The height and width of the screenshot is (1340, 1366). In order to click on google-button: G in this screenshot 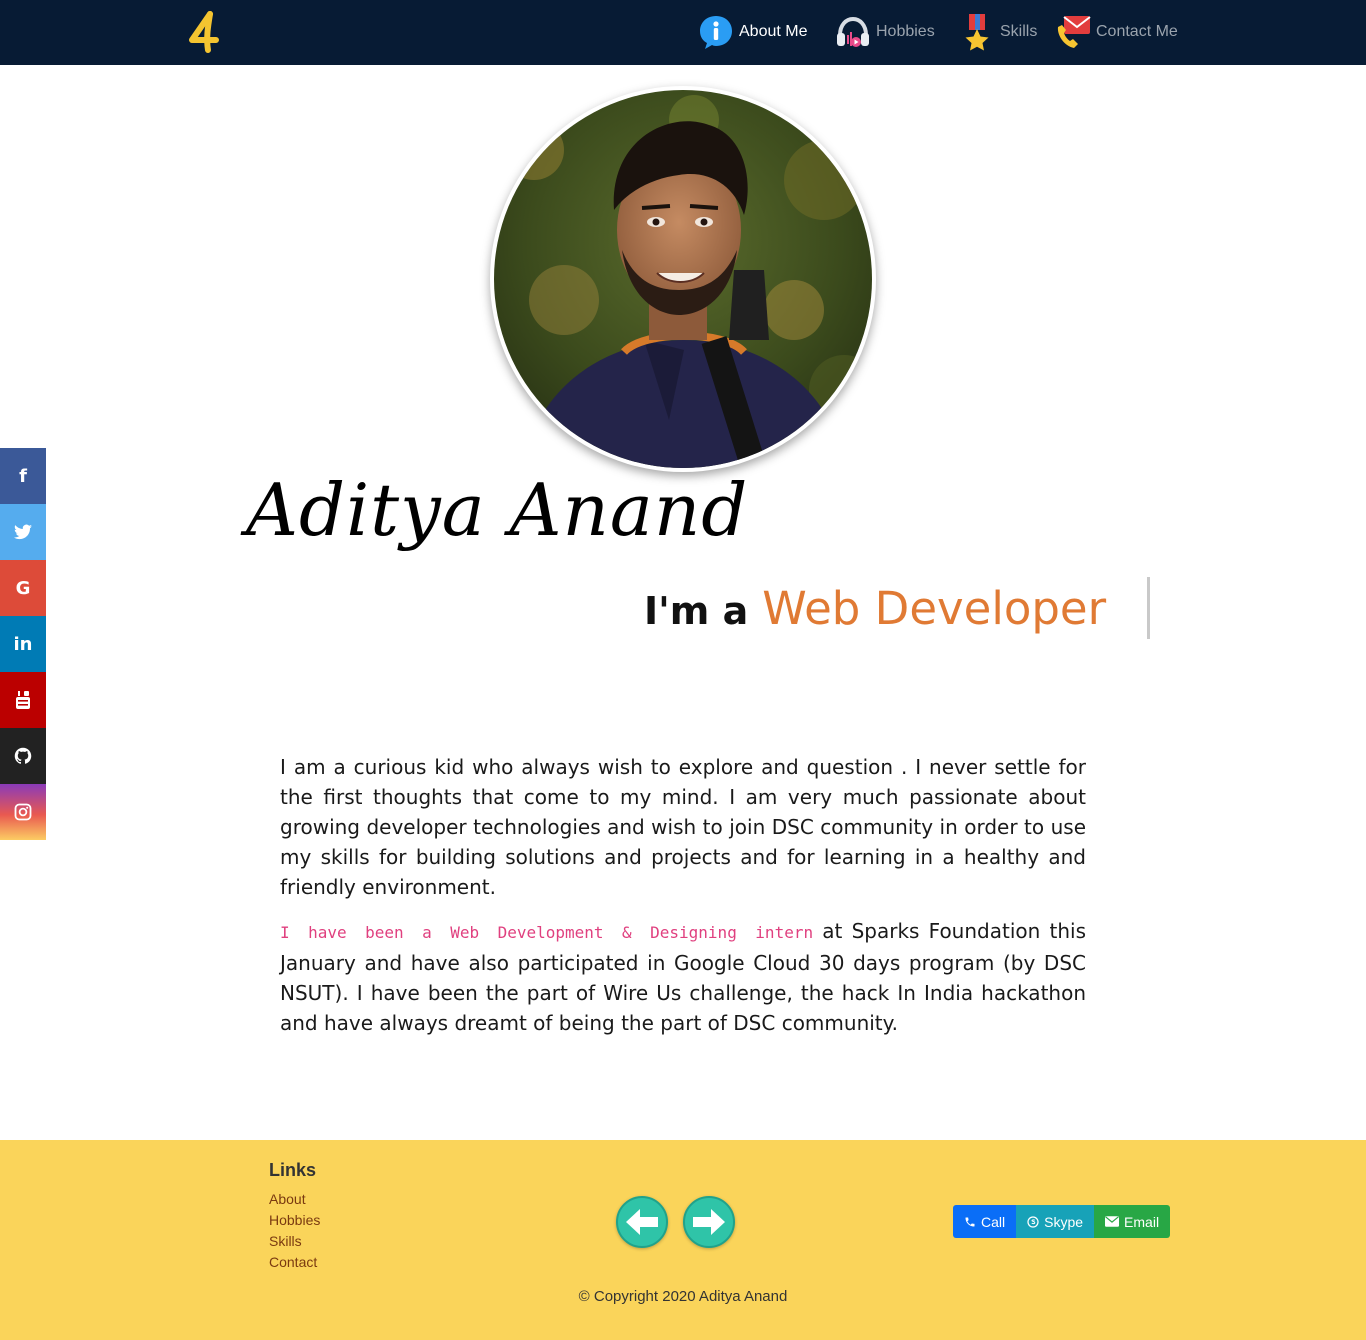, I will do `click(23, 588)`.